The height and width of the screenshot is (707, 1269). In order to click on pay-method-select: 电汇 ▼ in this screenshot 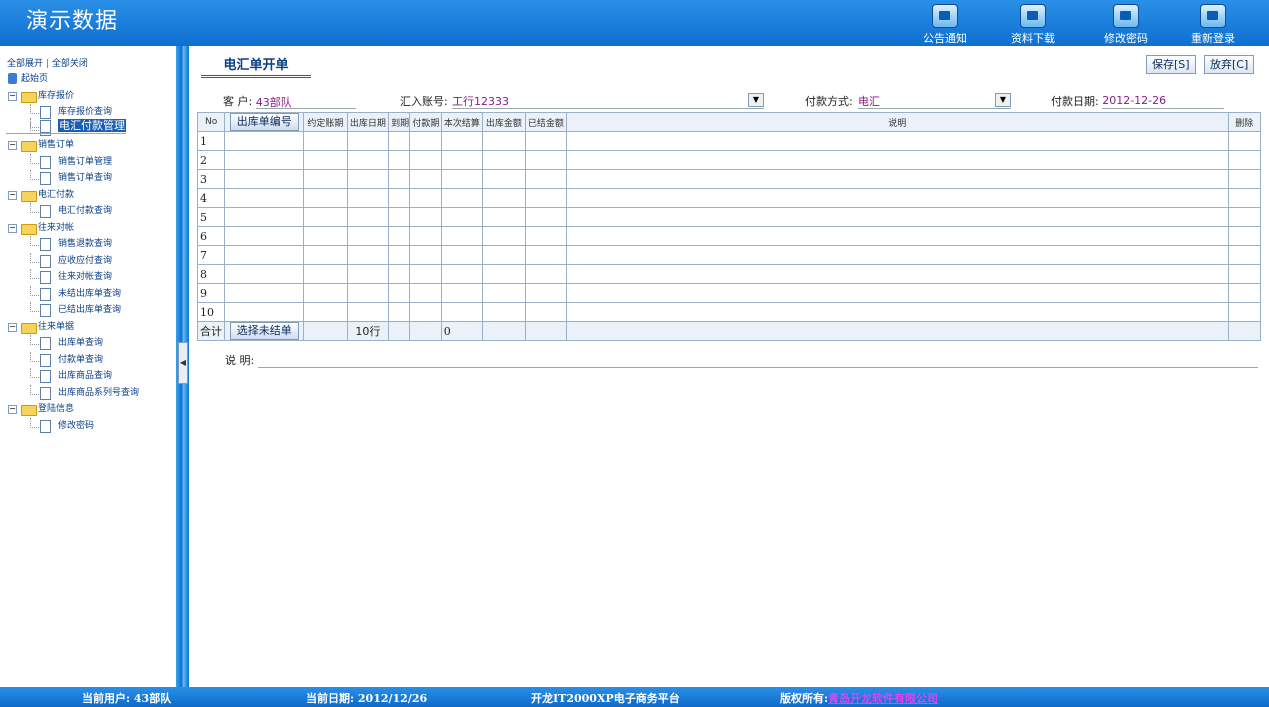, I will do `click(934, 101)`.